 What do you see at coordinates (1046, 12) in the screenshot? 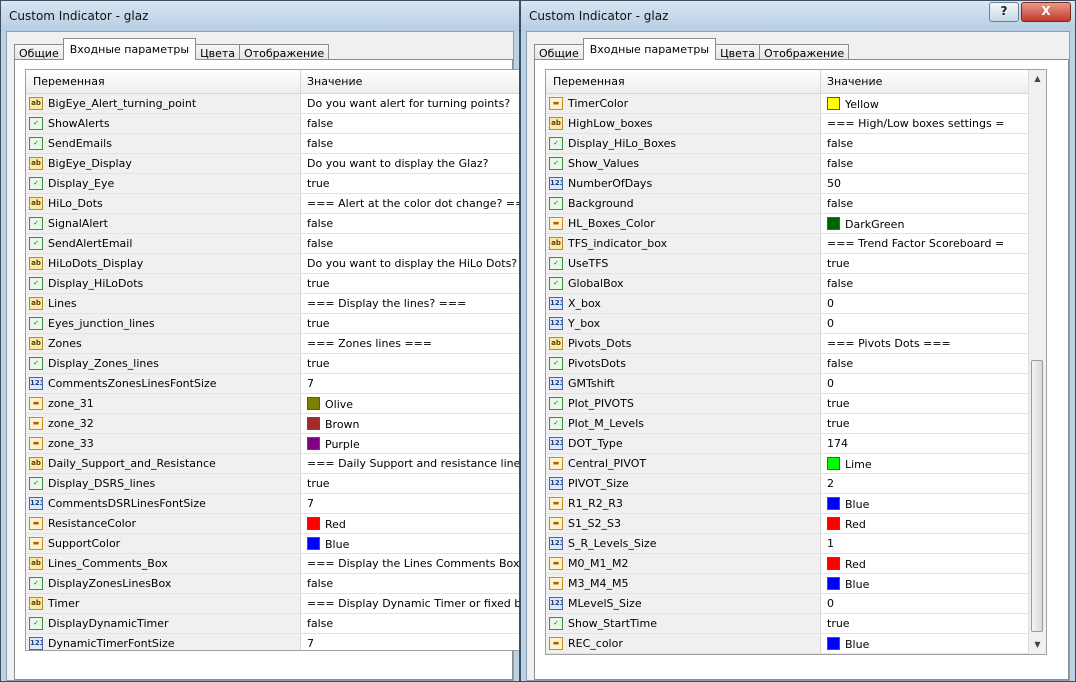
I see `close-button: X` at bounding box center [1046, 12].